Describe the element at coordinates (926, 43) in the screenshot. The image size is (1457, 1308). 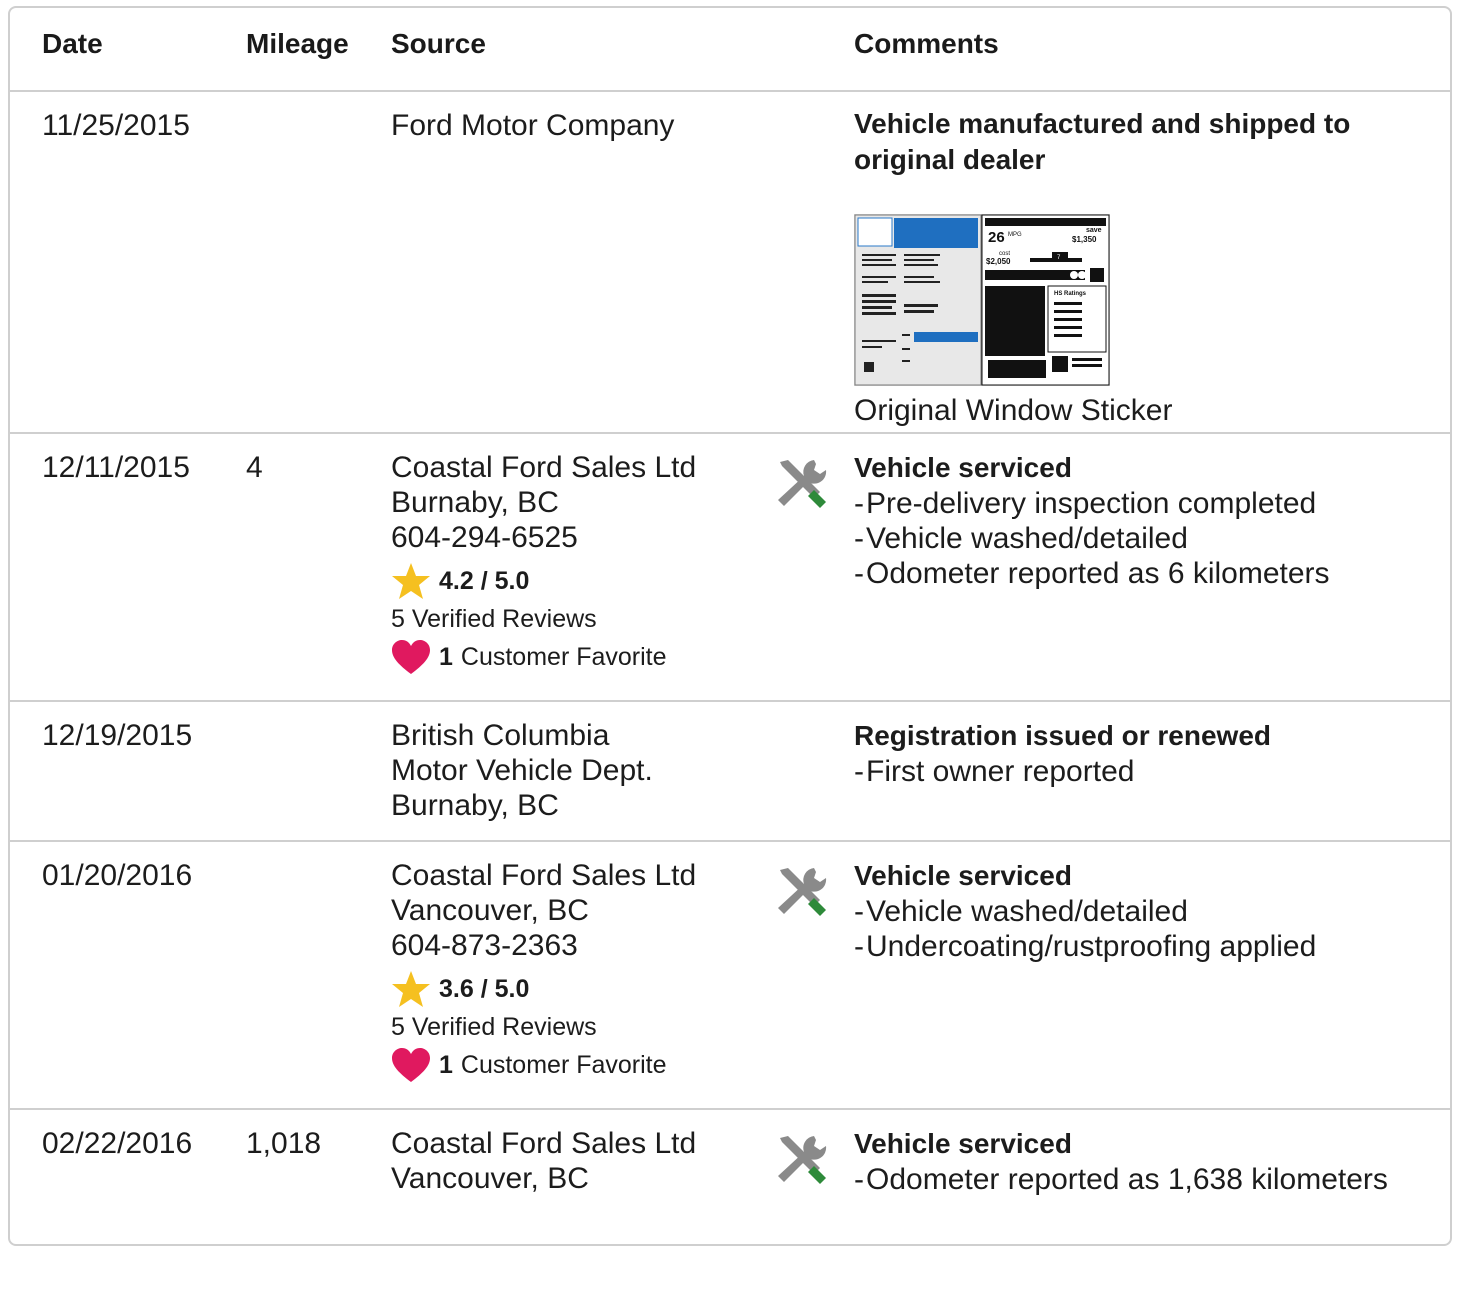
I see `header-comments: Comments` at that location.